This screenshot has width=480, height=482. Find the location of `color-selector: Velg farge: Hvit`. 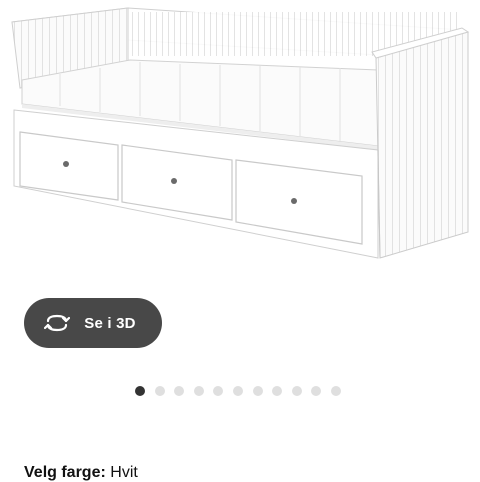

color-selector: Velg farge: Hvit is located at coordinates (81, 473).